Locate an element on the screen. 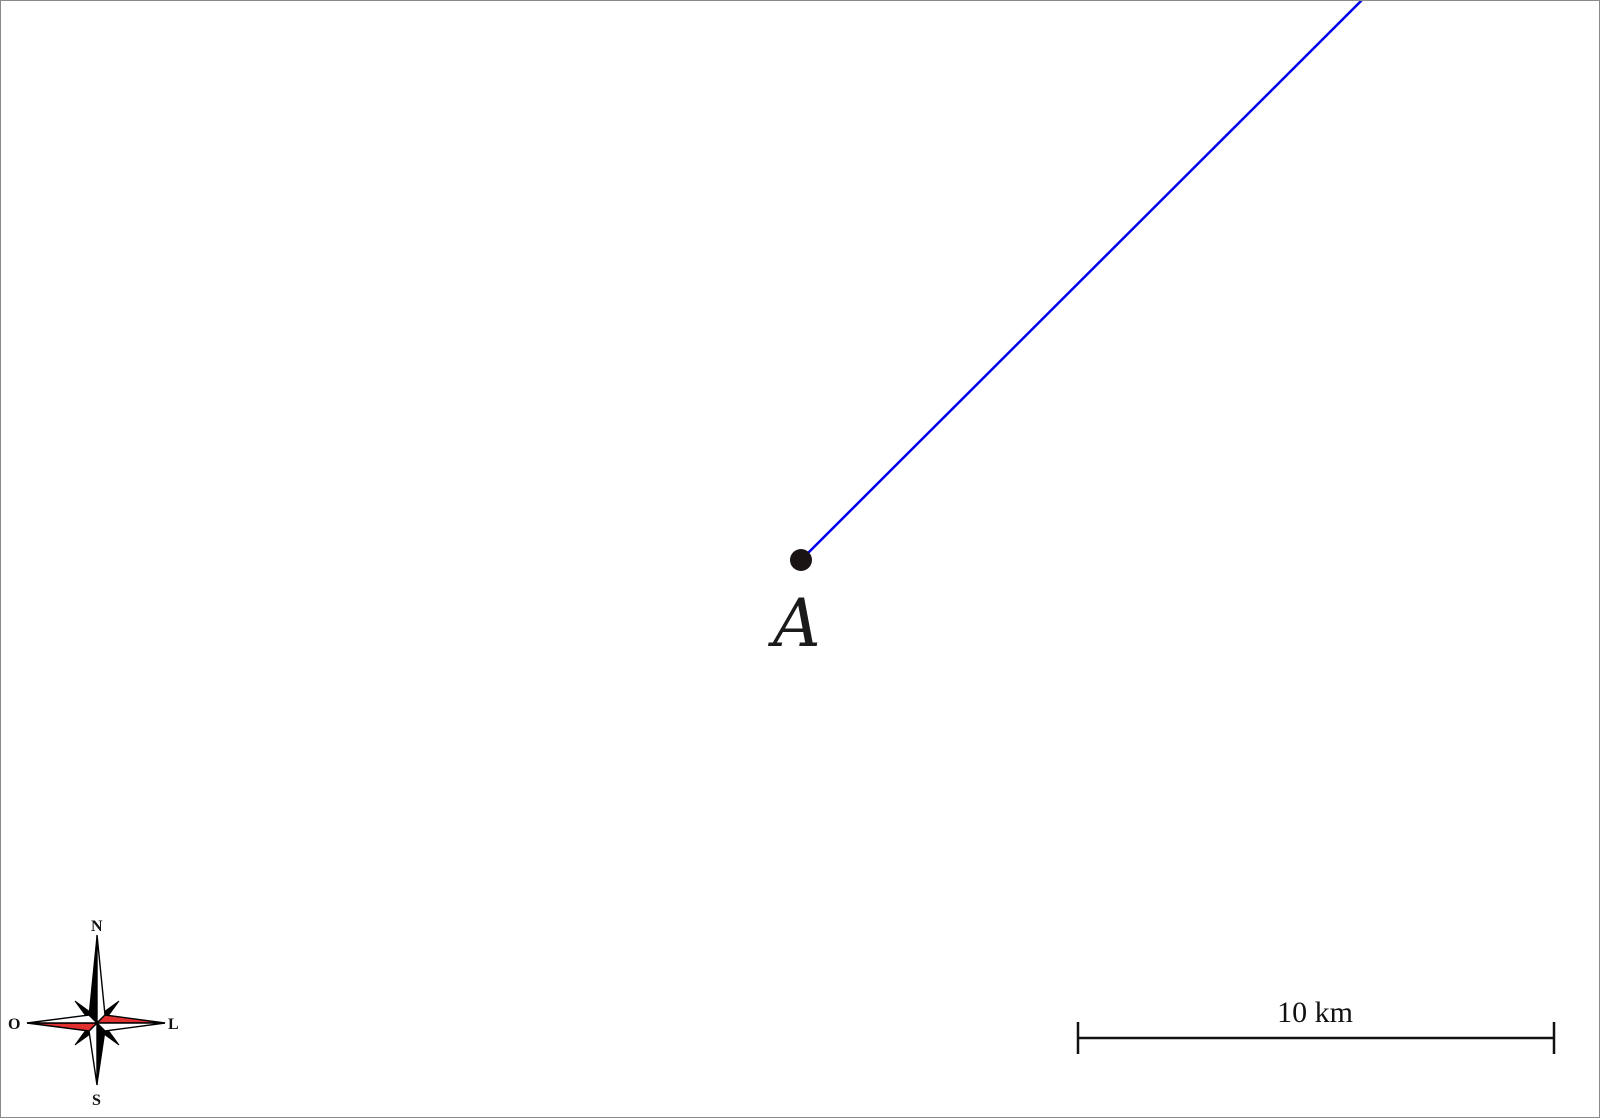 This screenshot has height=1119, width=1600. compass-rose-icon: N S L O is located at coordinates (93, 1013).